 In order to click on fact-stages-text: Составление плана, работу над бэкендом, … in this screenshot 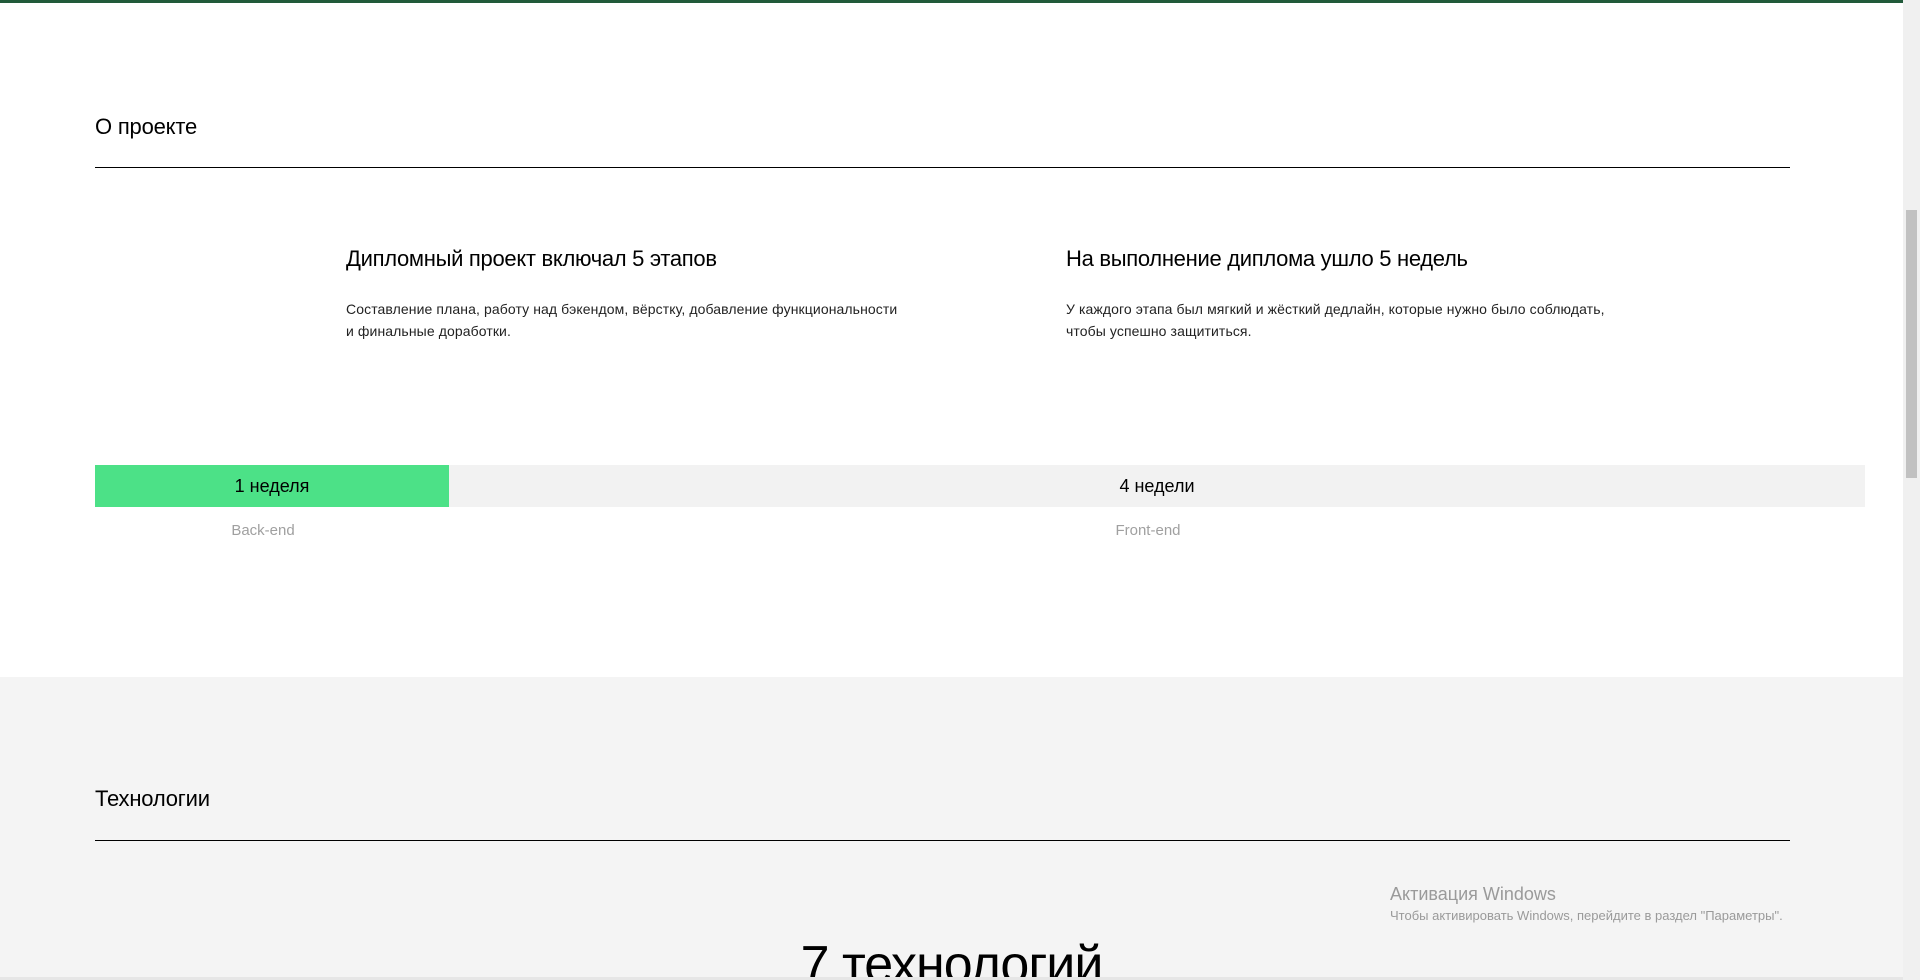, I will do `click(622, 320)`.